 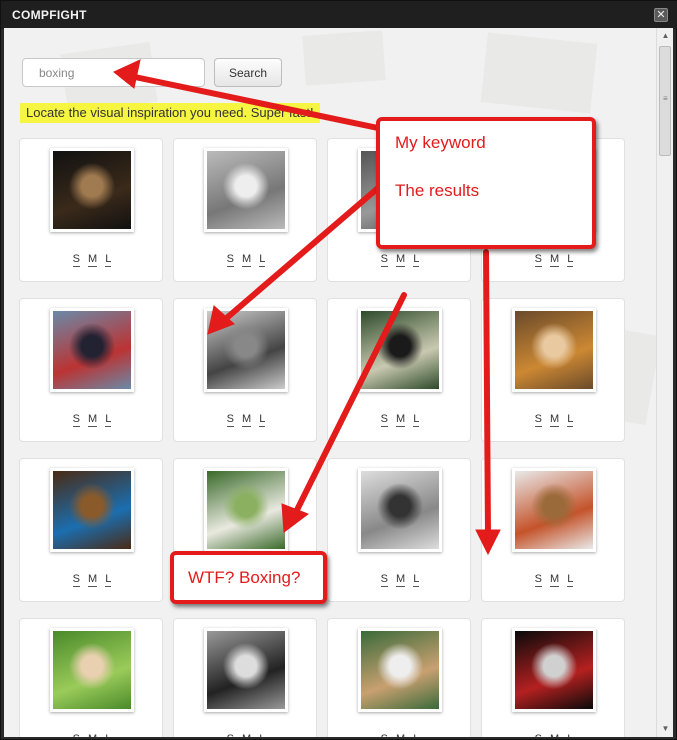 I want to click on close-icon: ✕, so click(x=661, y=15).